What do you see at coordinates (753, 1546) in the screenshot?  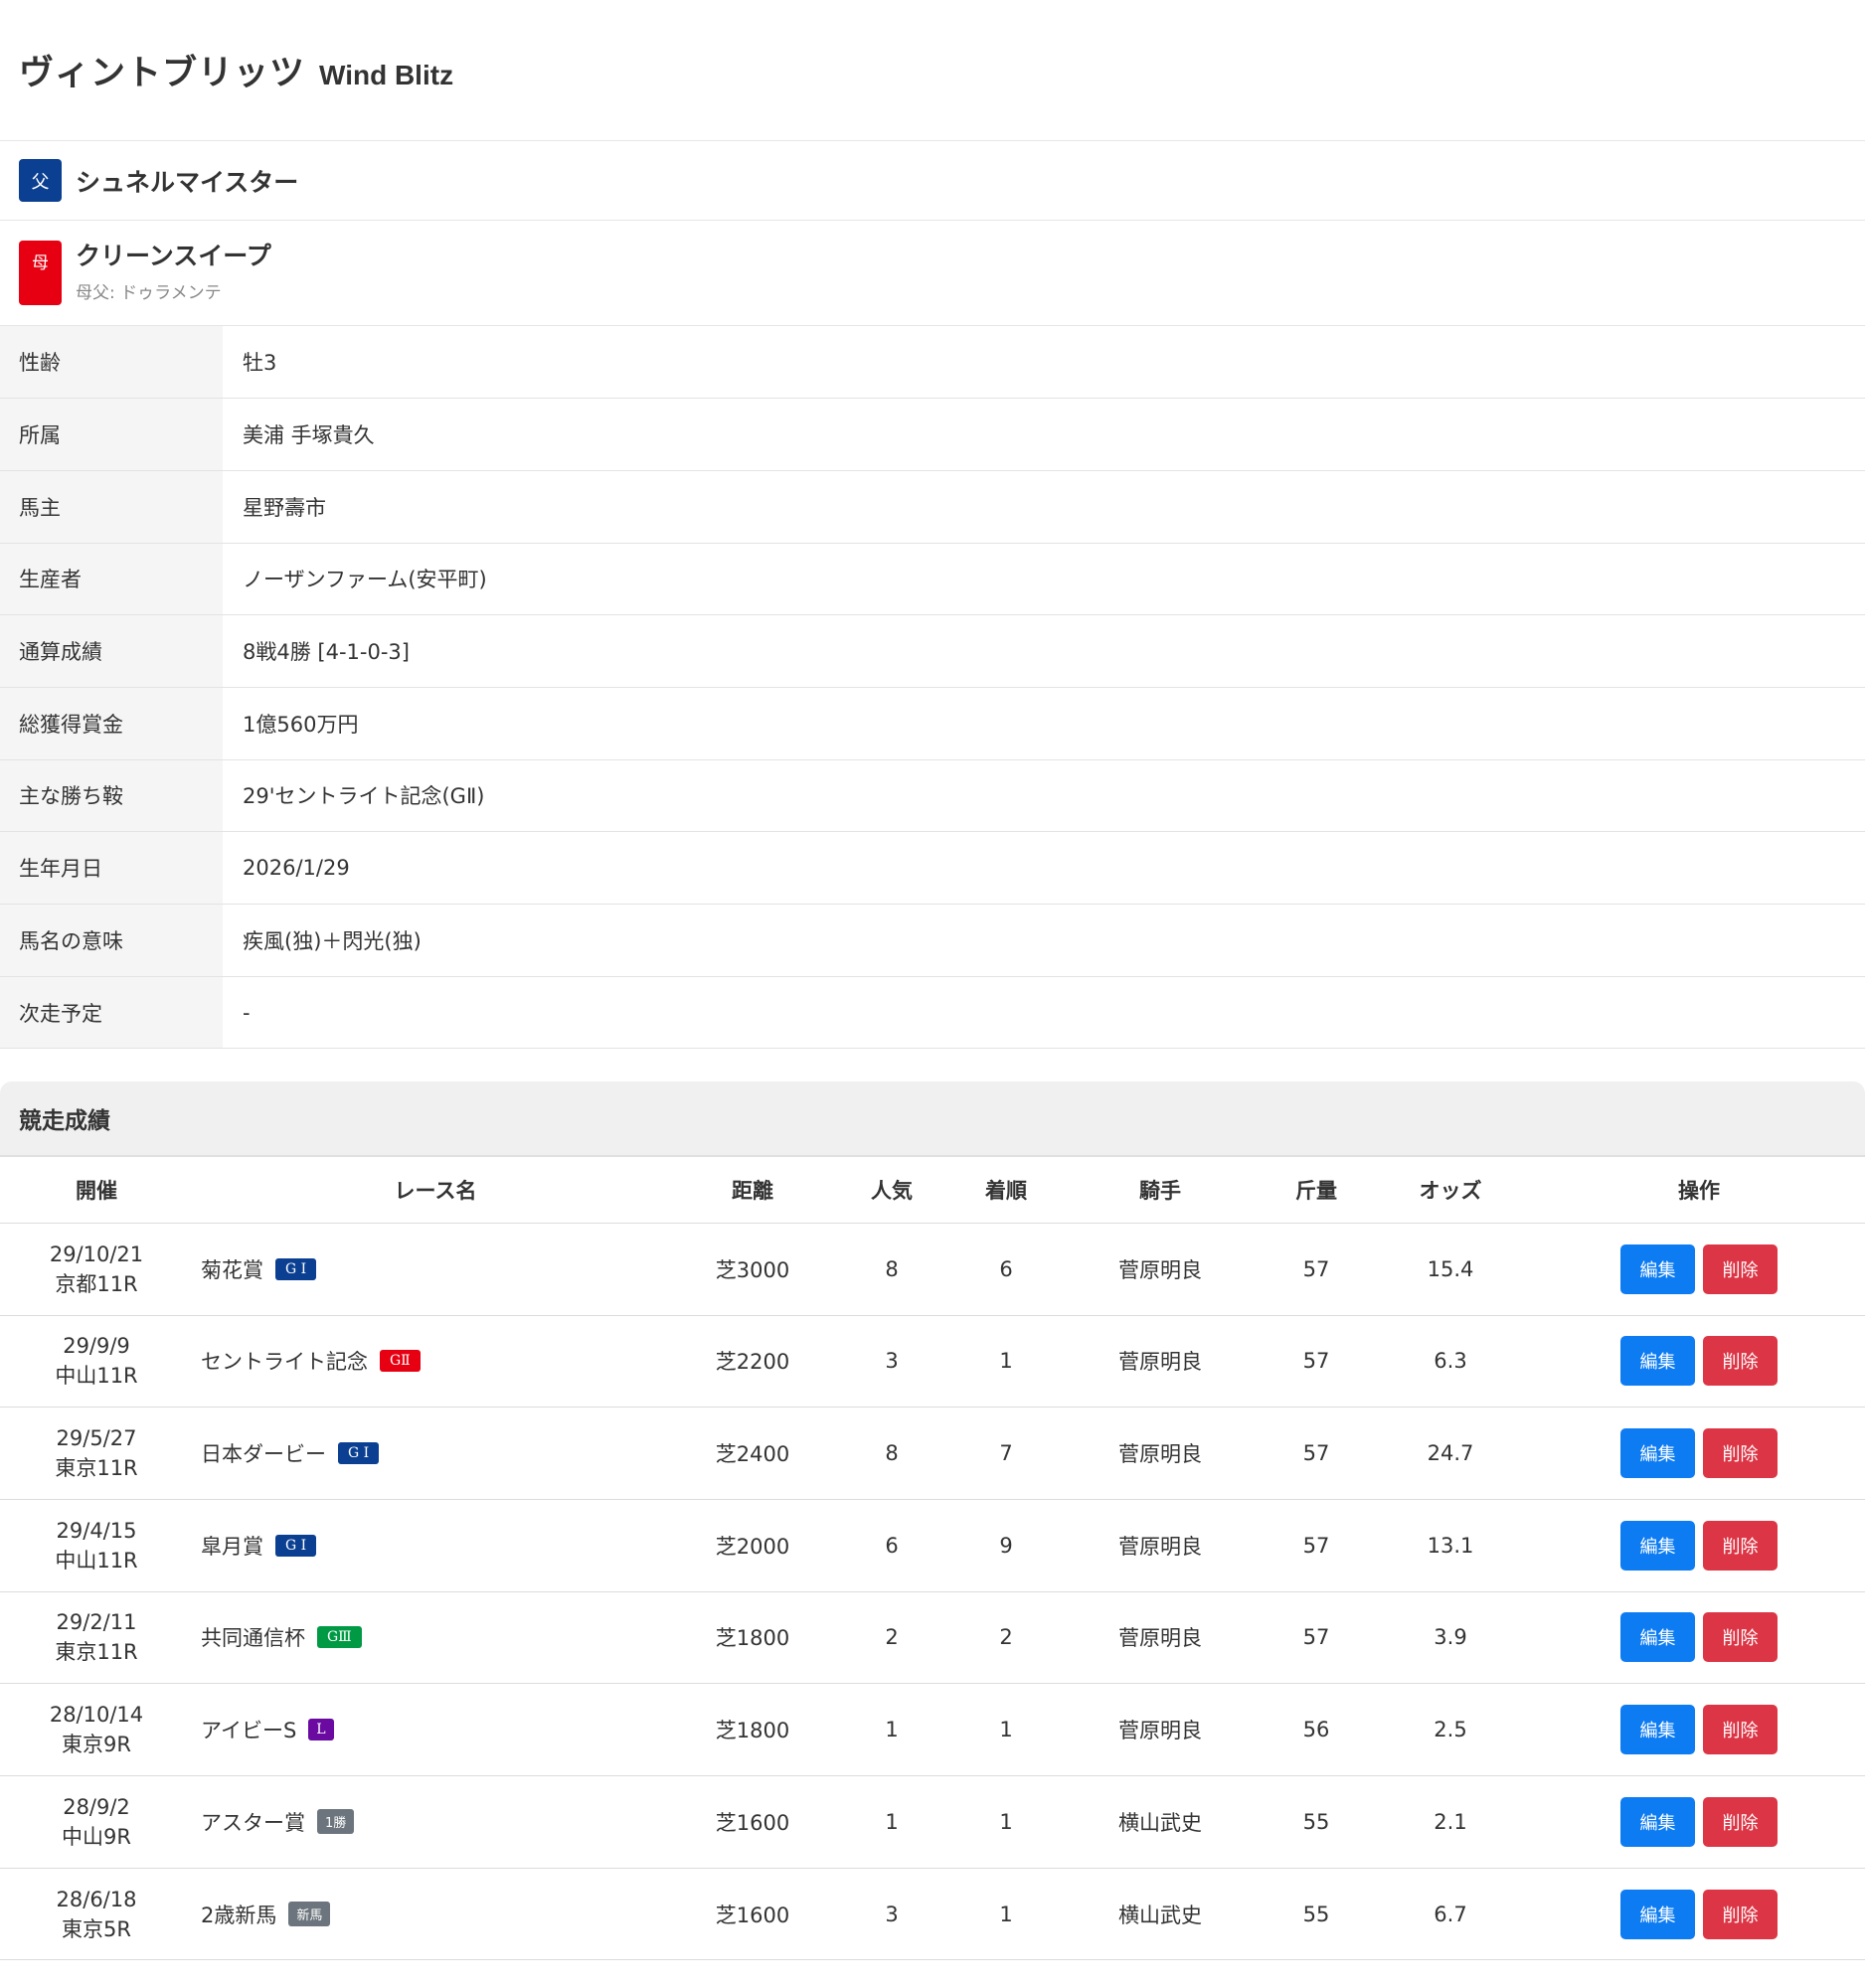 I see `race-distance: 芝2000` at bounding box center [753, 1546].